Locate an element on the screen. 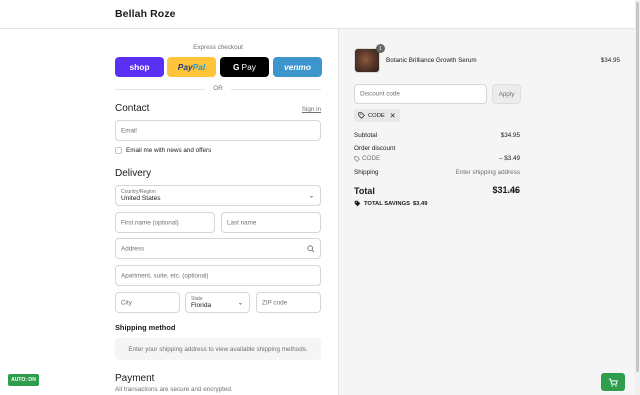 The width and height of the screenshot is (640, 395). total-value: $31.46 is located at coordinates (506, 190).